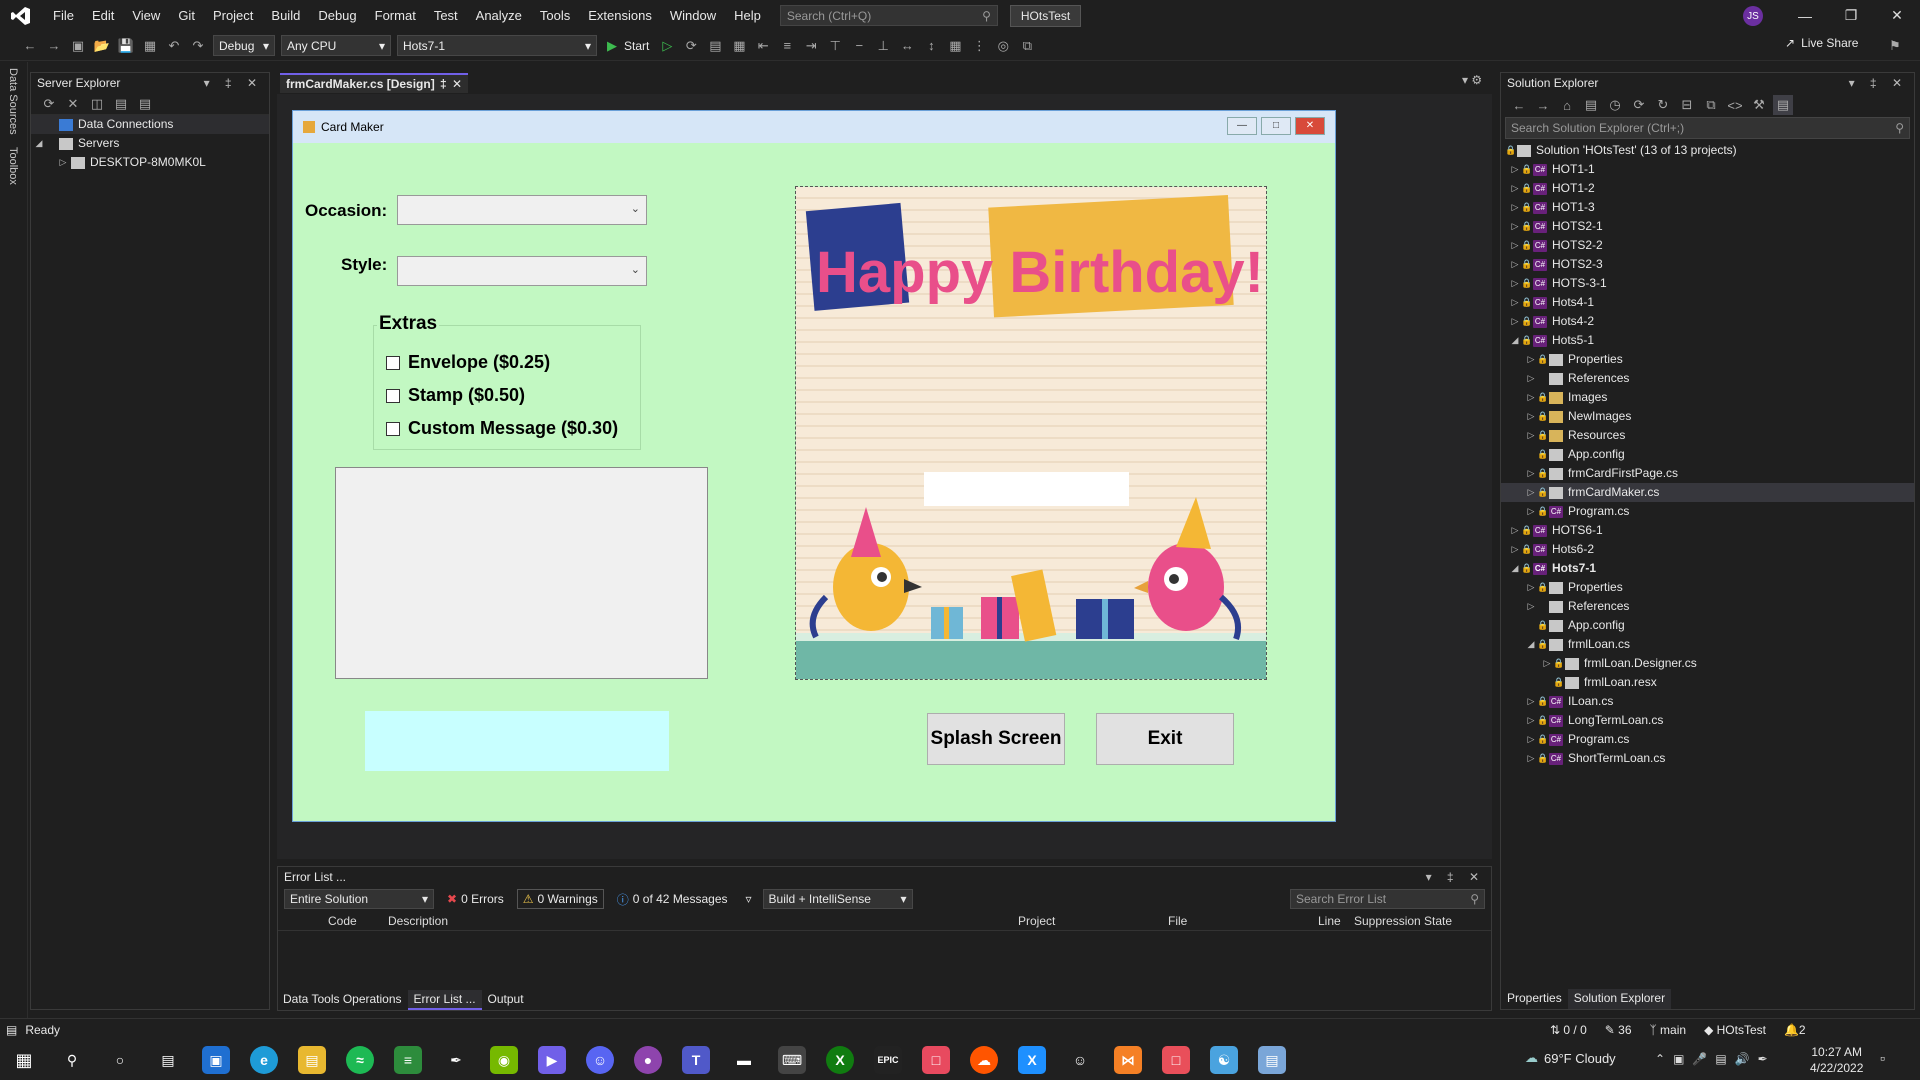  Describe the element at coordinates (552, 1060) in the screenshot. I see `visual-studio-icon: ▶` at that location.